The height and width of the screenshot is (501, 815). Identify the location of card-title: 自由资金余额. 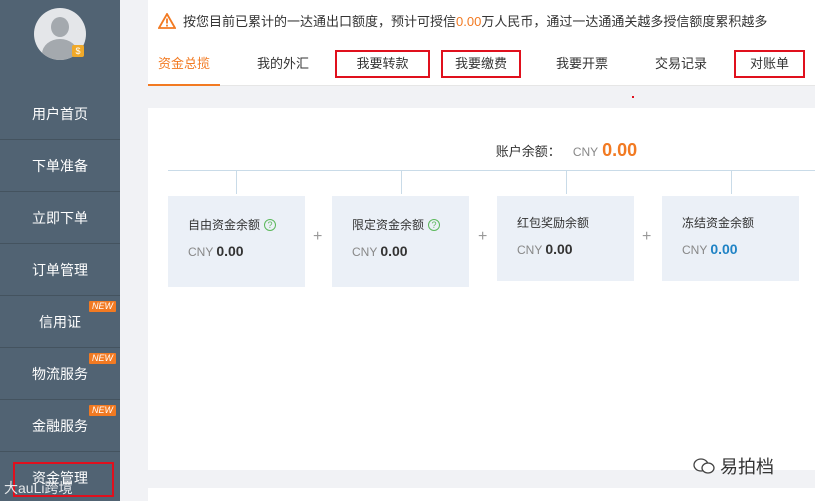
(224, 225).